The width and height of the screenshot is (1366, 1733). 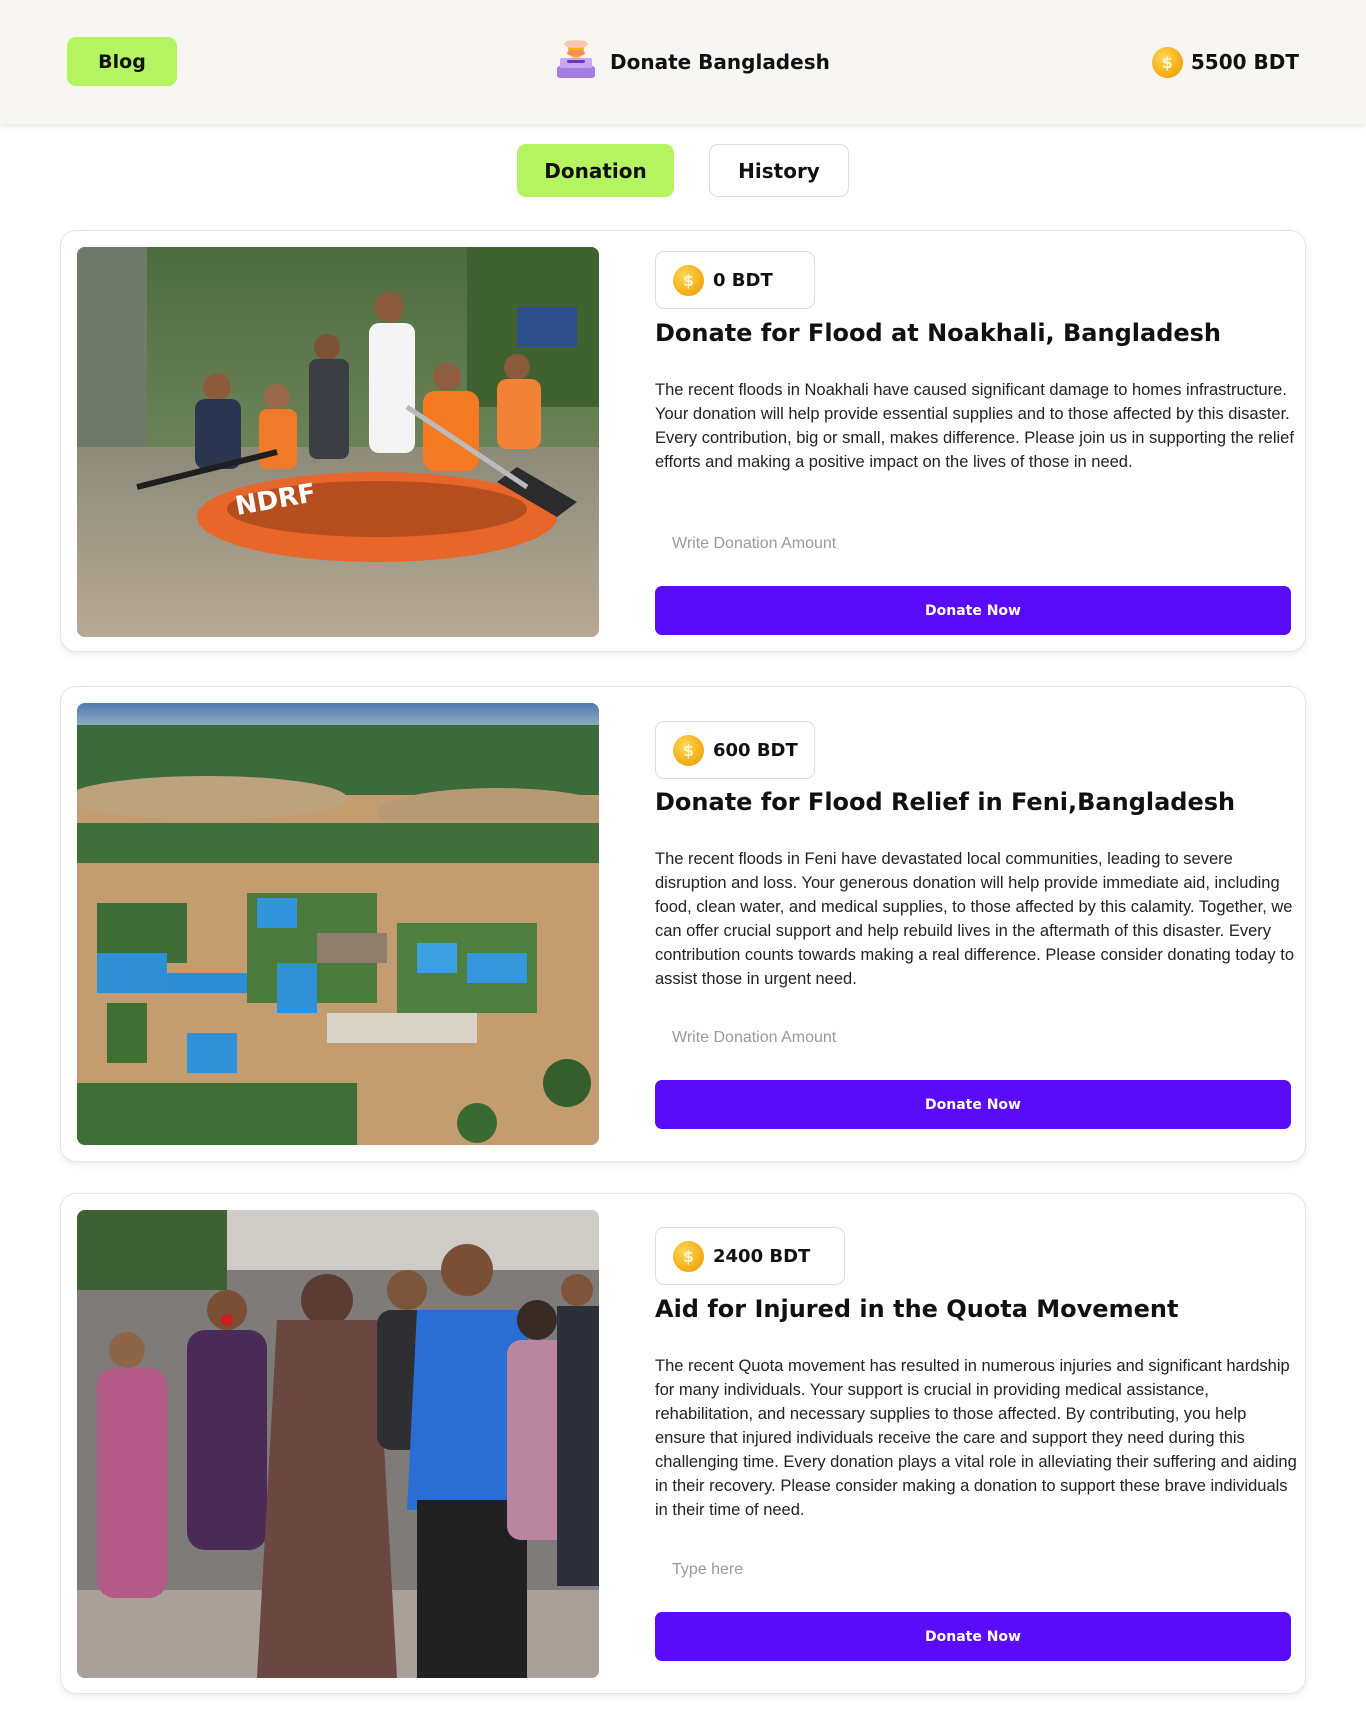 I want to click on raised-amount: 0 BDT, so click(x=743, y=280).